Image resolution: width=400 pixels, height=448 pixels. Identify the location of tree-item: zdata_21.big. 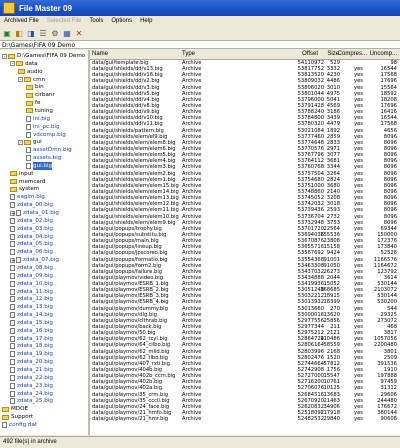
(31, 370).